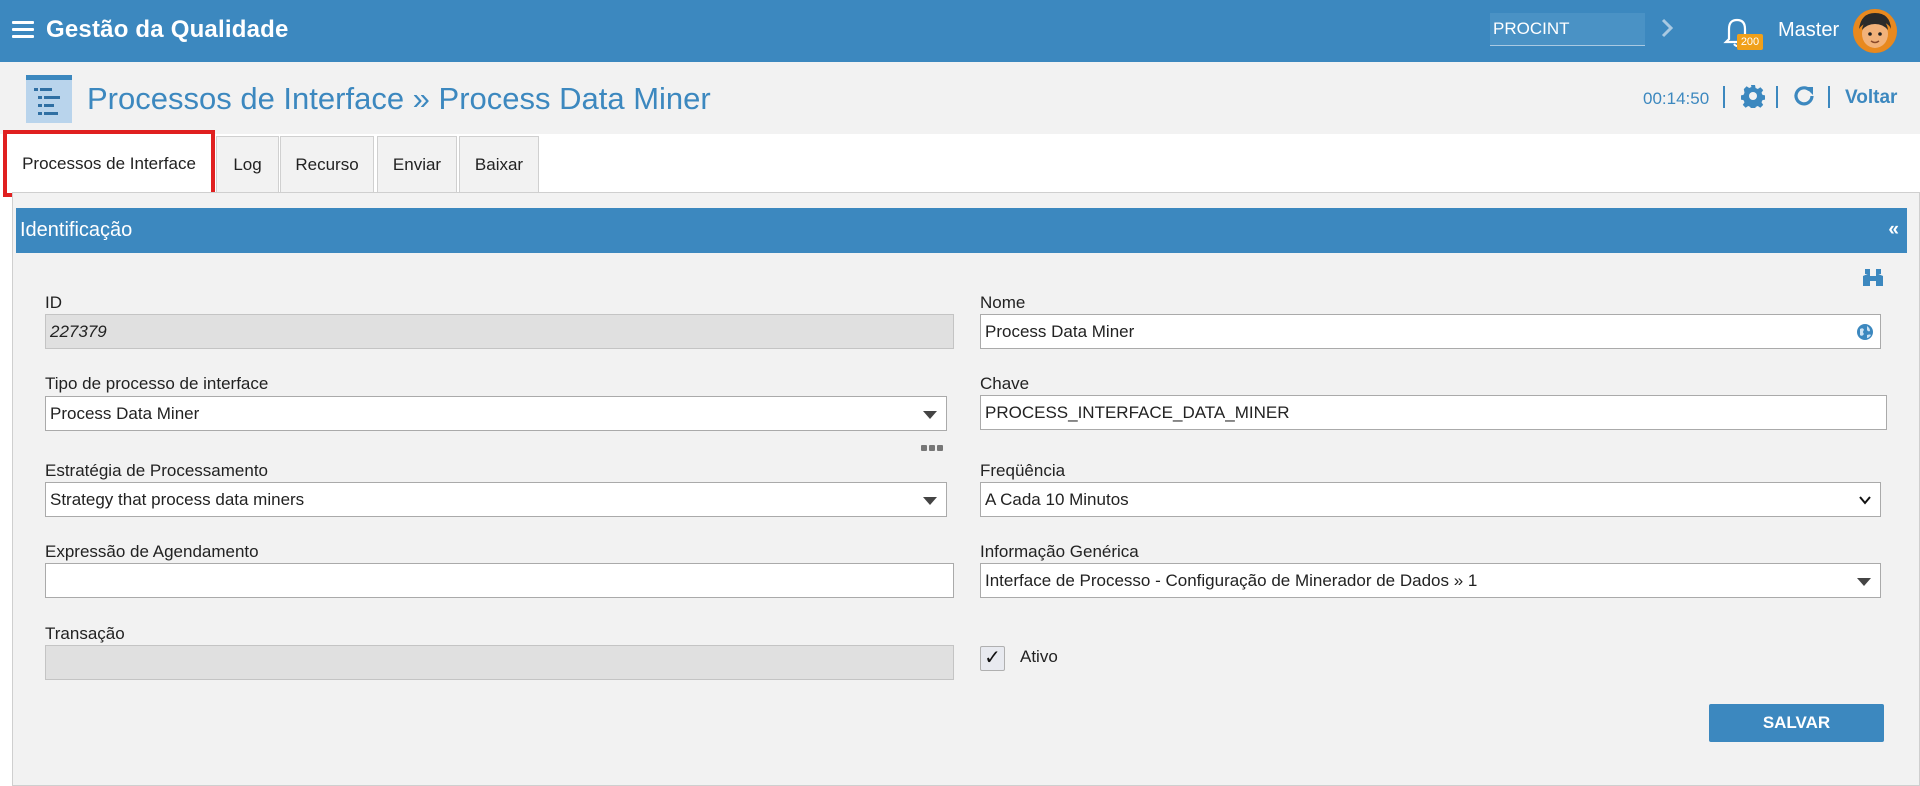 The height and width of the screenshot is (786, 1920). Describe the element at coordinates (23, 30) in the screenshot. I see `menu-icon` at that location.